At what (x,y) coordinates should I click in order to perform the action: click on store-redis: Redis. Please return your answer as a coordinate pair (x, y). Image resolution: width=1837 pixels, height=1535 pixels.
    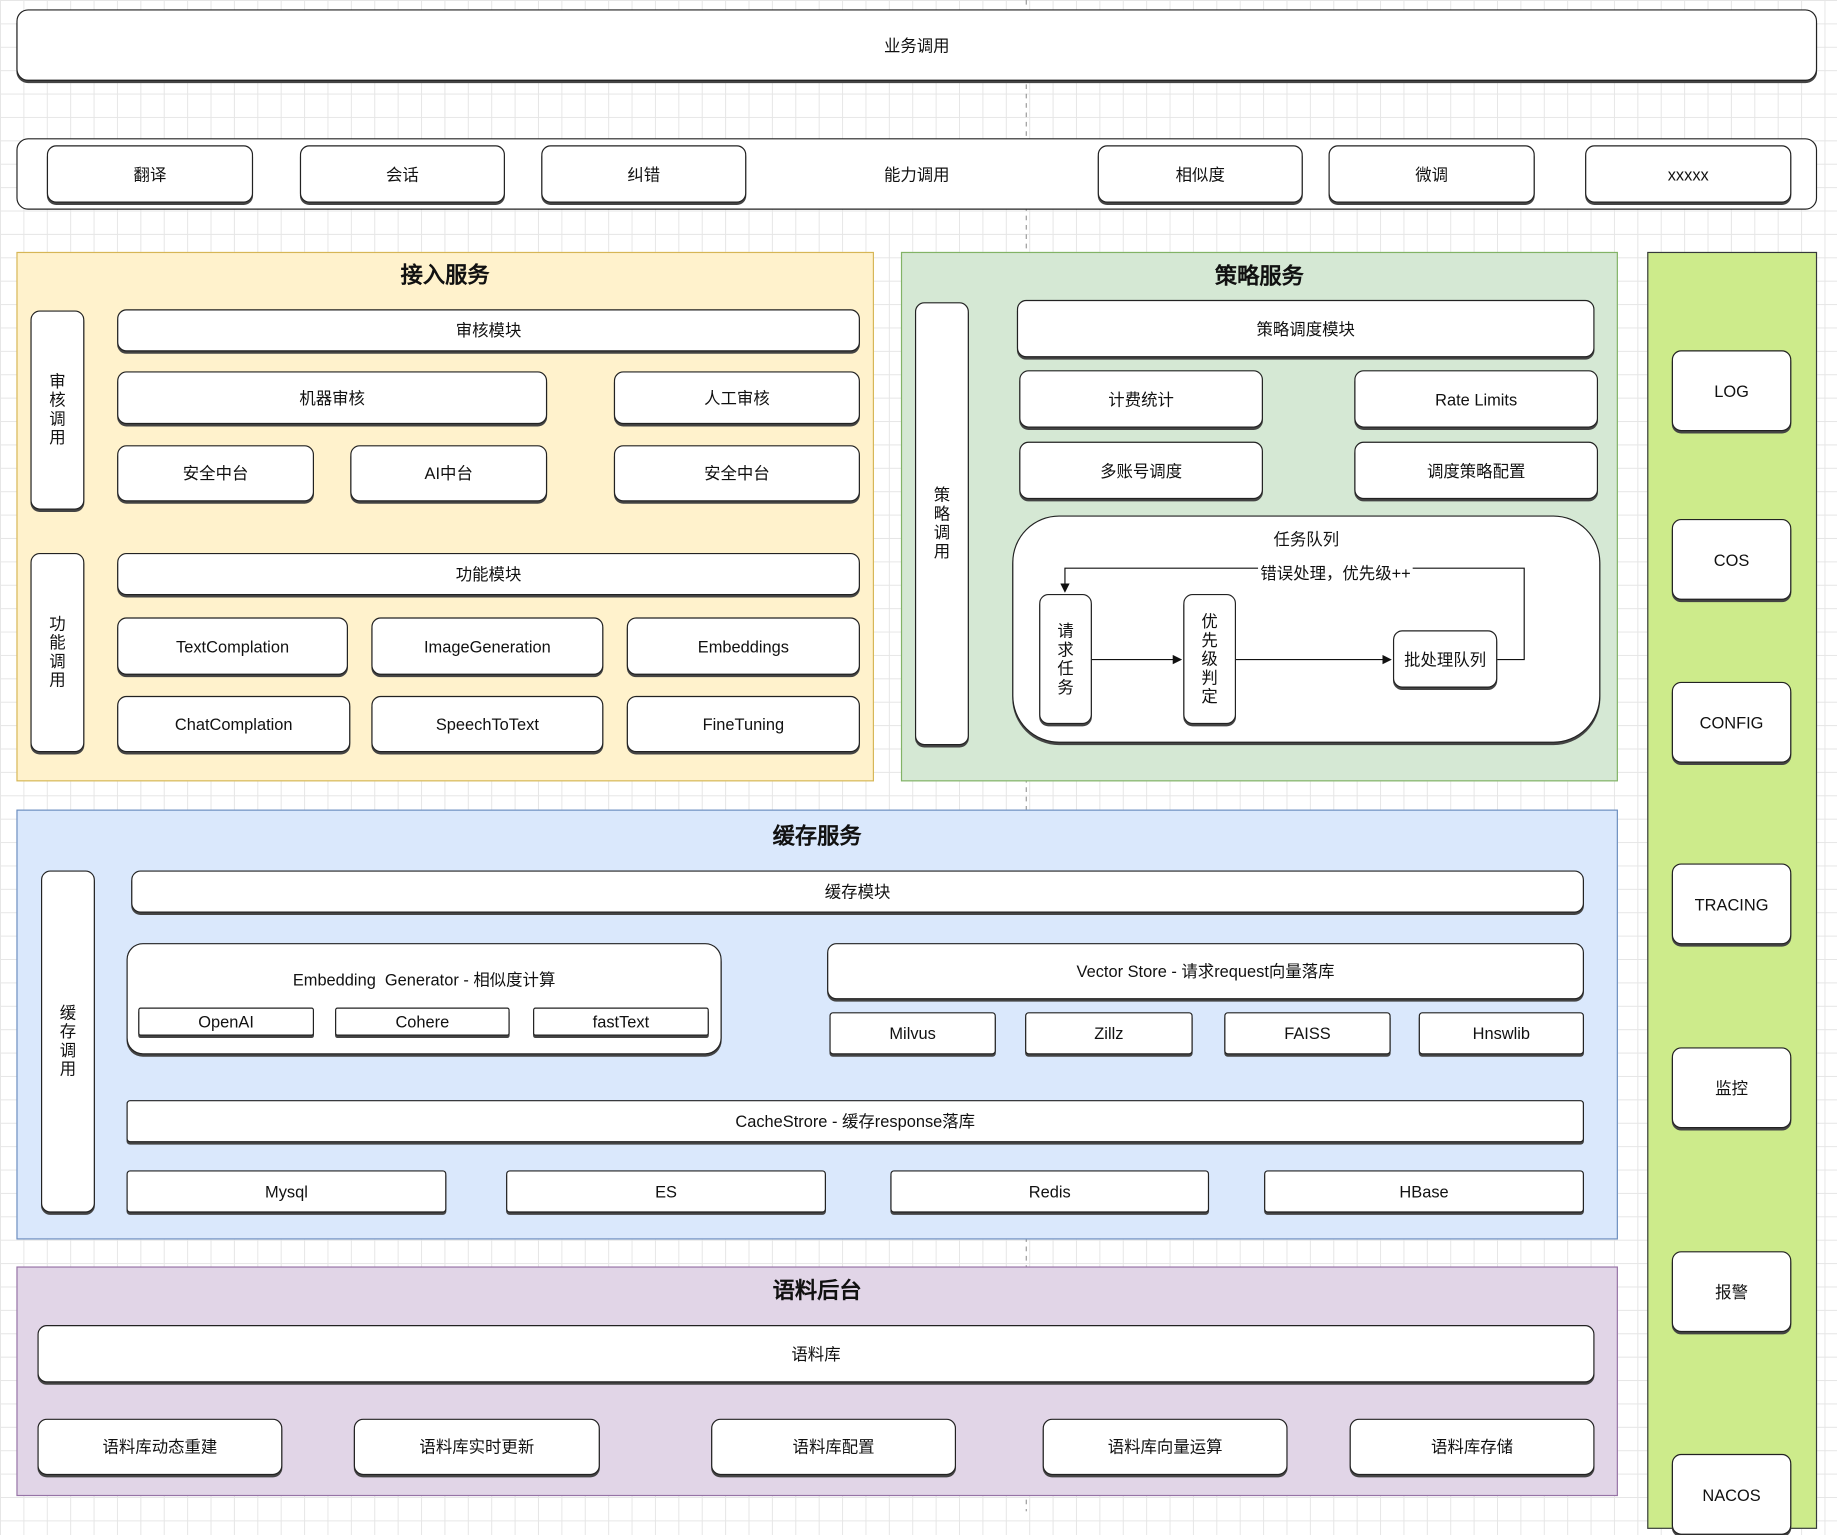
    Looking at the image, I should click on (1050, 1191).